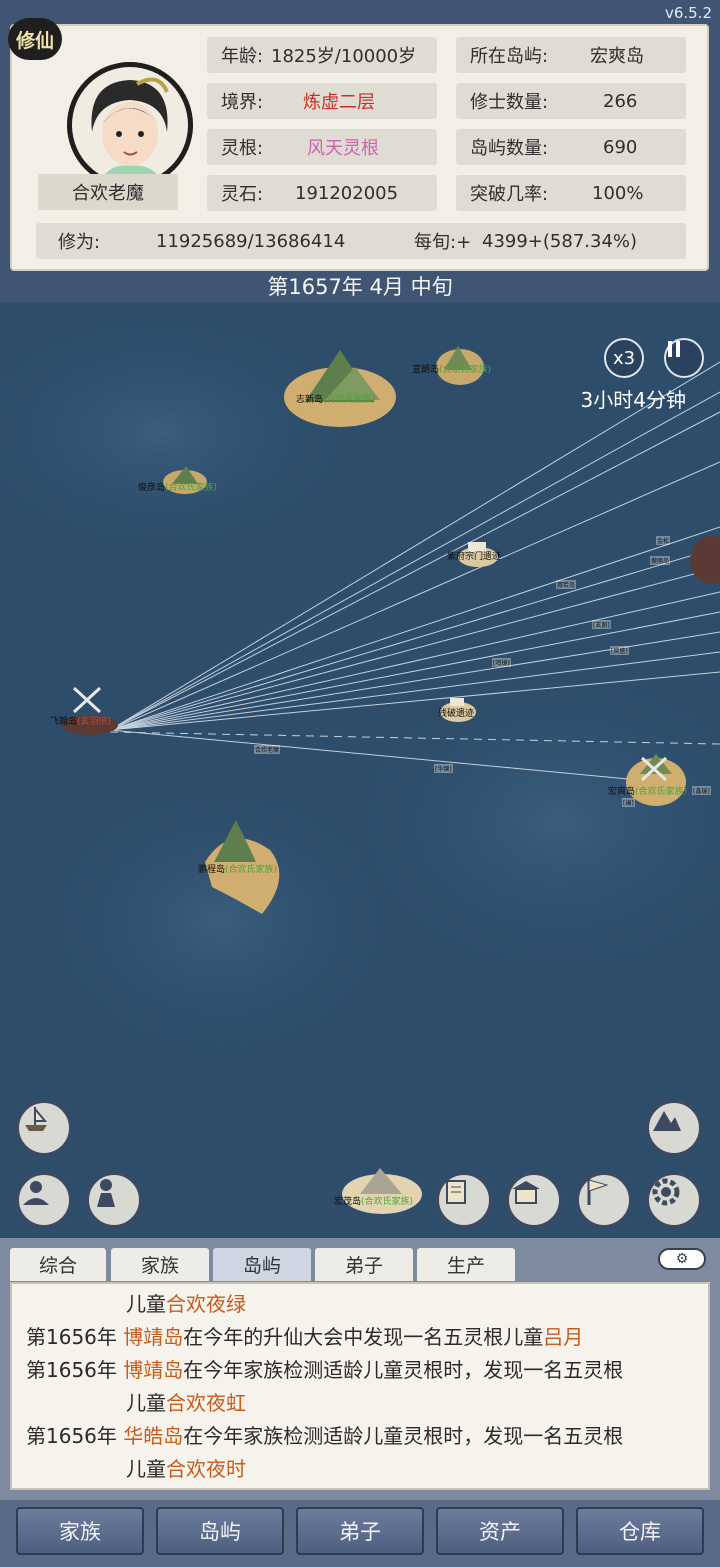 The width and height of the screenshot is (720, 1567). Describe the element at coordinates (94, 722) in the screenshot. I see `island-faction: (玄羽宗)` at that location.